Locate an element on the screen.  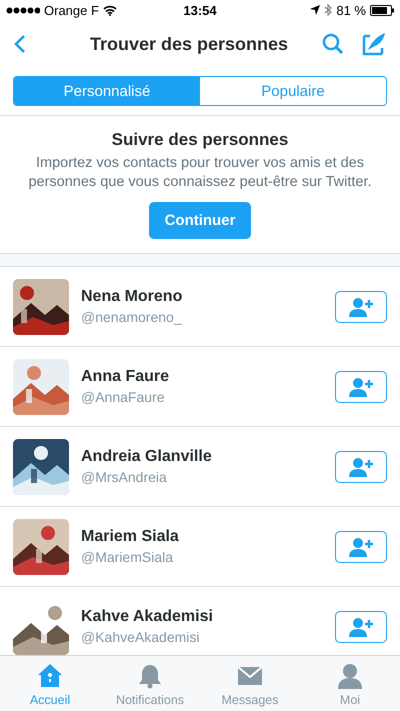
back-icon is located at coordinates (20, 44).